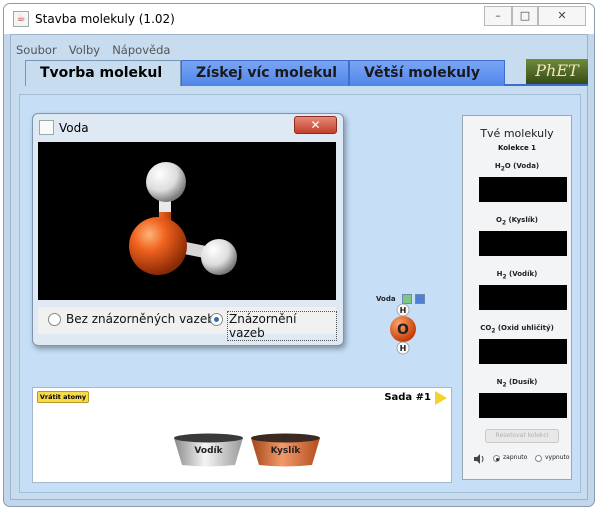 This screenshot has height=511, width=598. I want to click on atom-kit: Vrátit atomy Sada #1 Vodík Kyslík, so click(242, 435).